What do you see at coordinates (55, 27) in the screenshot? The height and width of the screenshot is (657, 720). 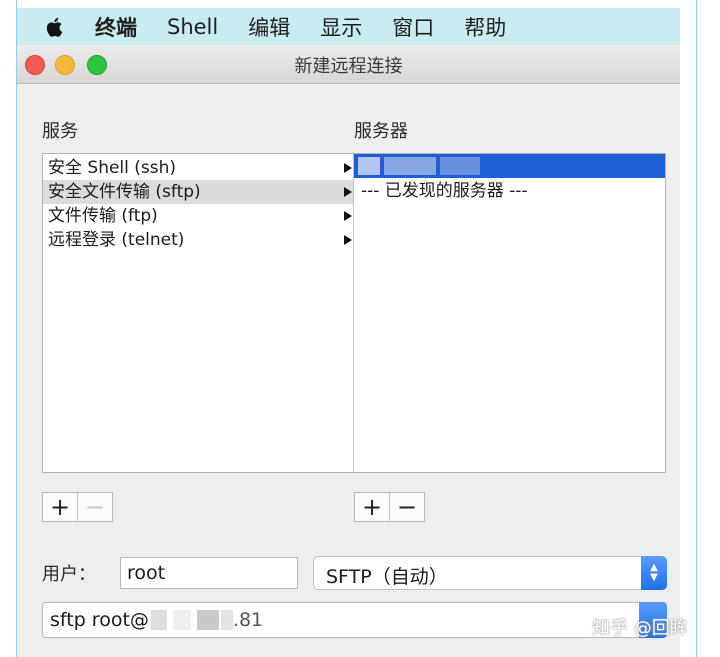 I see `apple-icon` at bounding box center [55, 27].